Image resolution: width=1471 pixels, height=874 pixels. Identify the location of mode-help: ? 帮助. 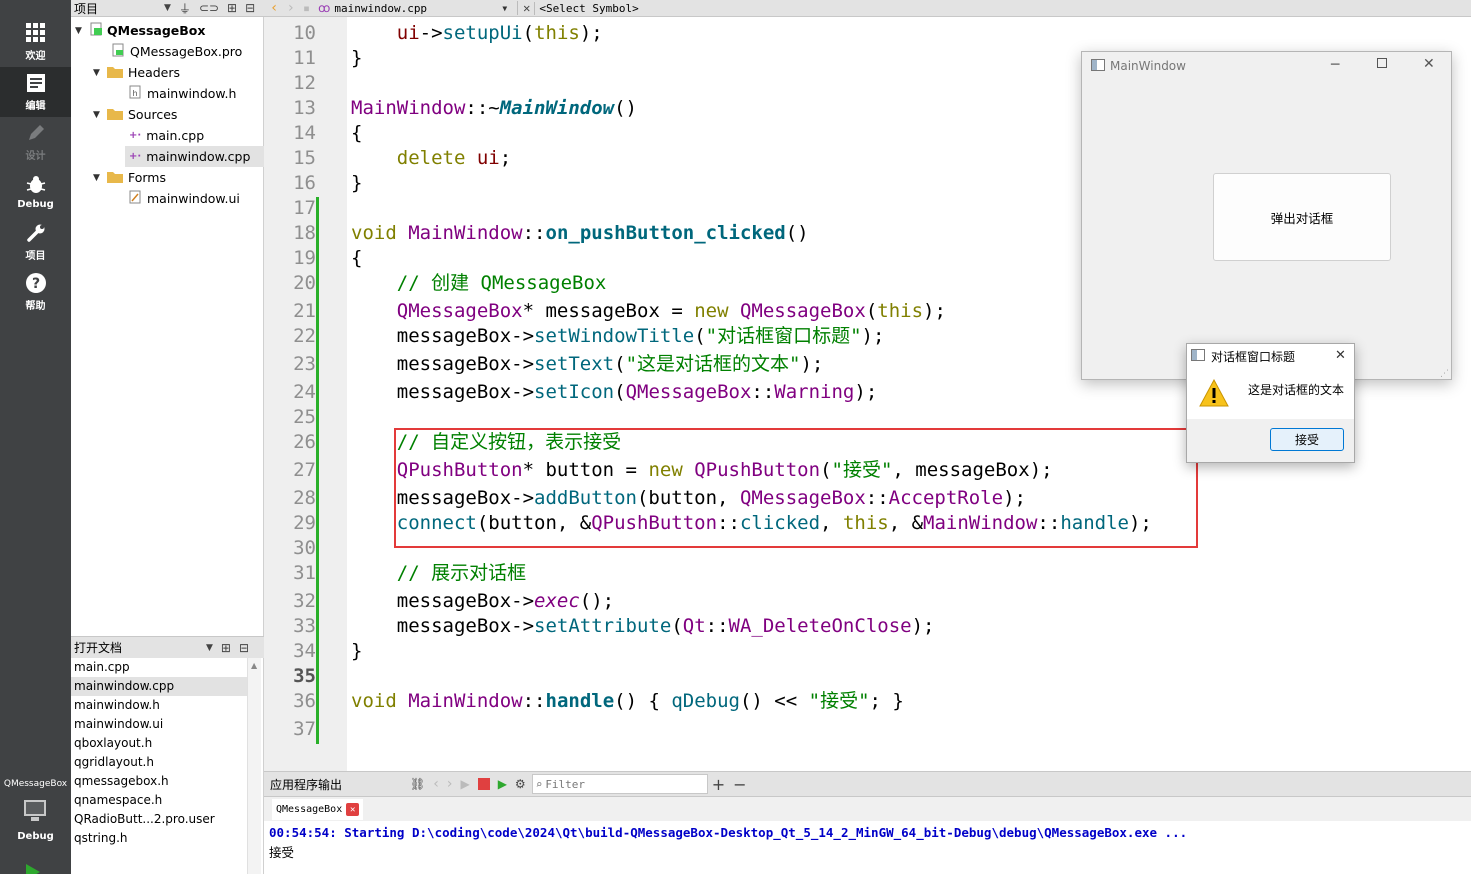
(35, 292).